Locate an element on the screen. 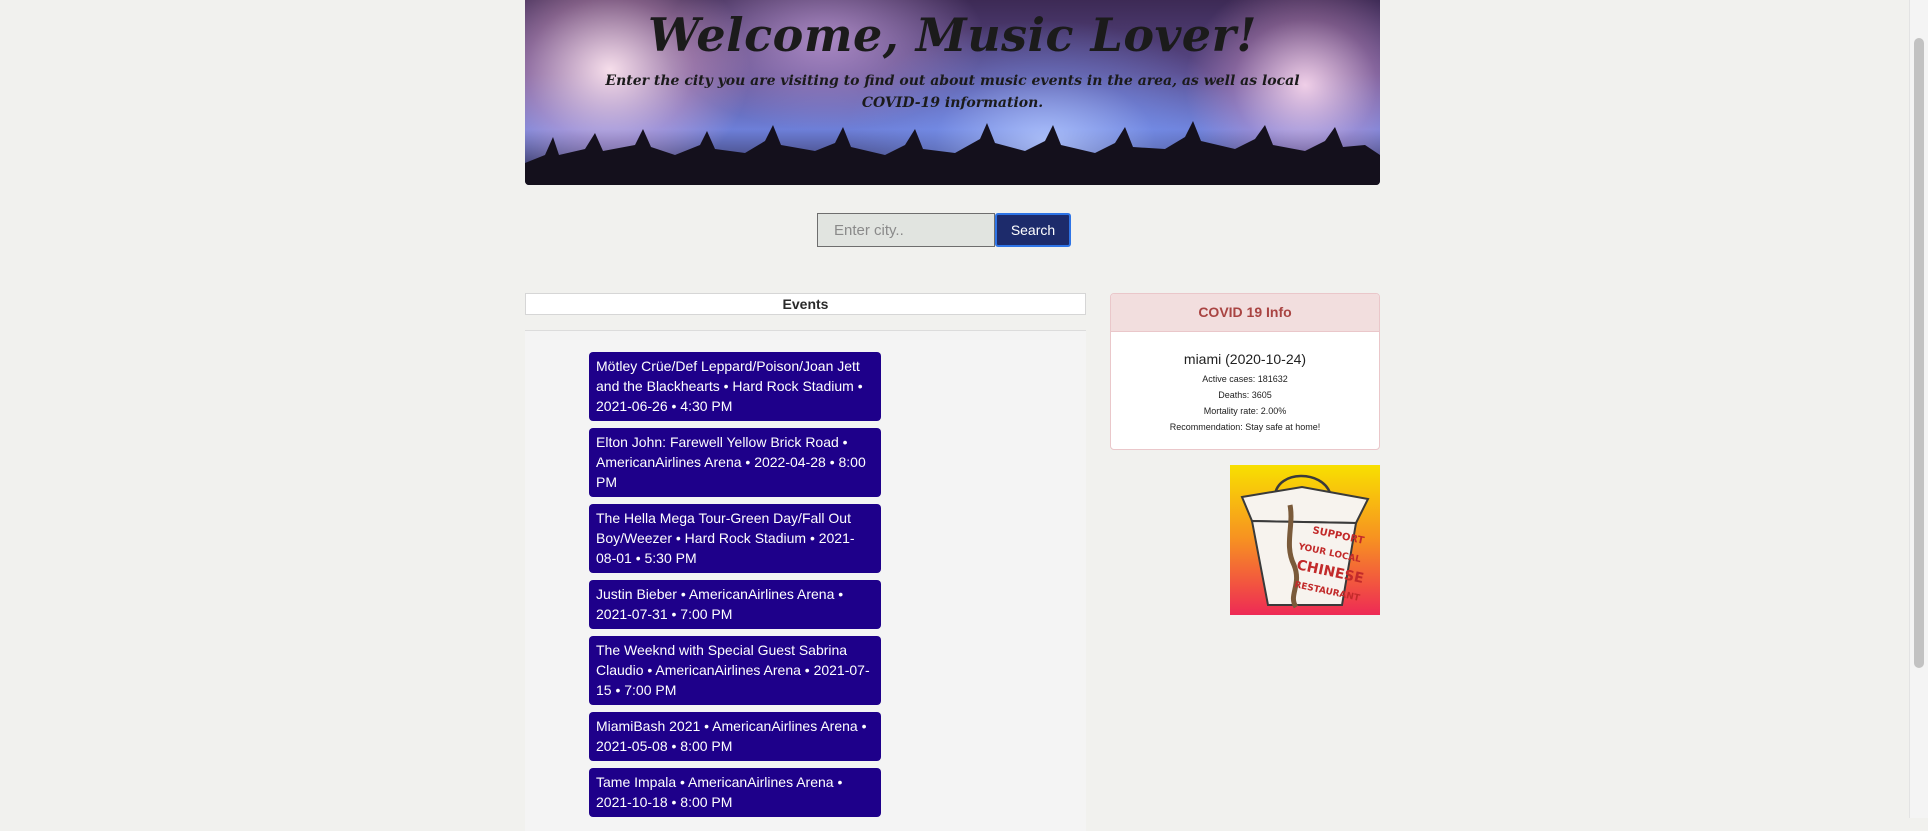 The image size is (1928, 831). city-search-input is located at coordinates (906, 230).